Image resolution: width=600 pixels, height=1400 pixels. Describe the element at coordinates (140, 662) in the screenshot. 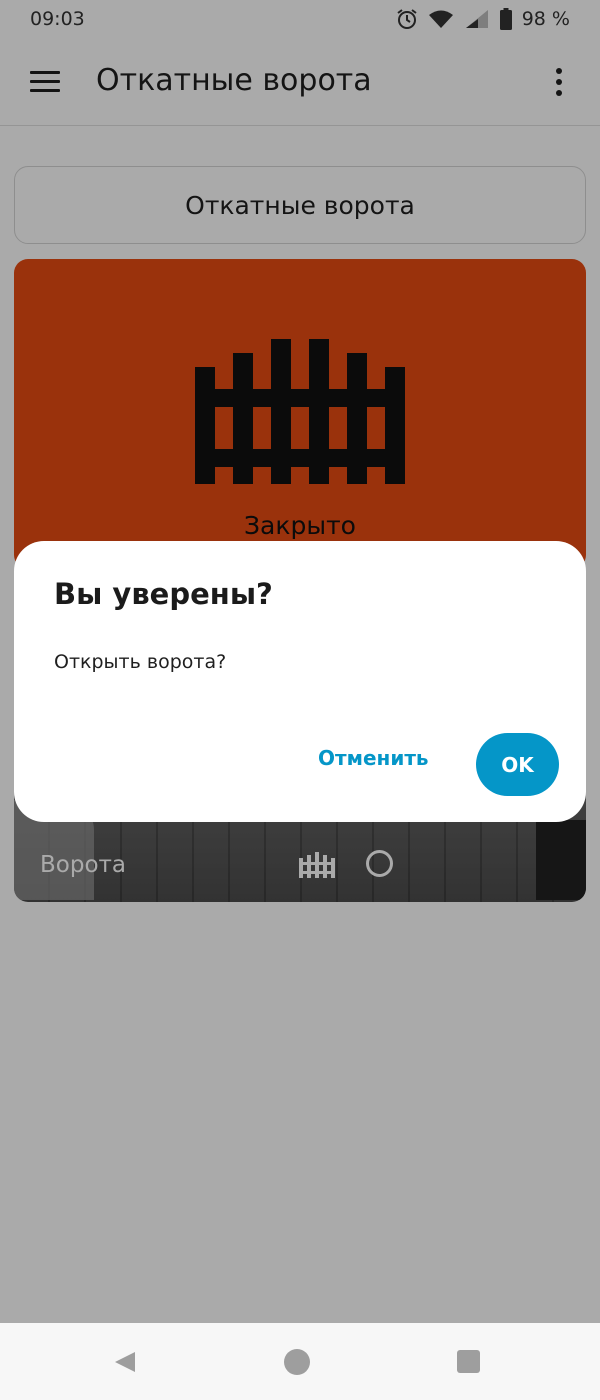

I see `dialog-message: Открыть ворота?` at that location.